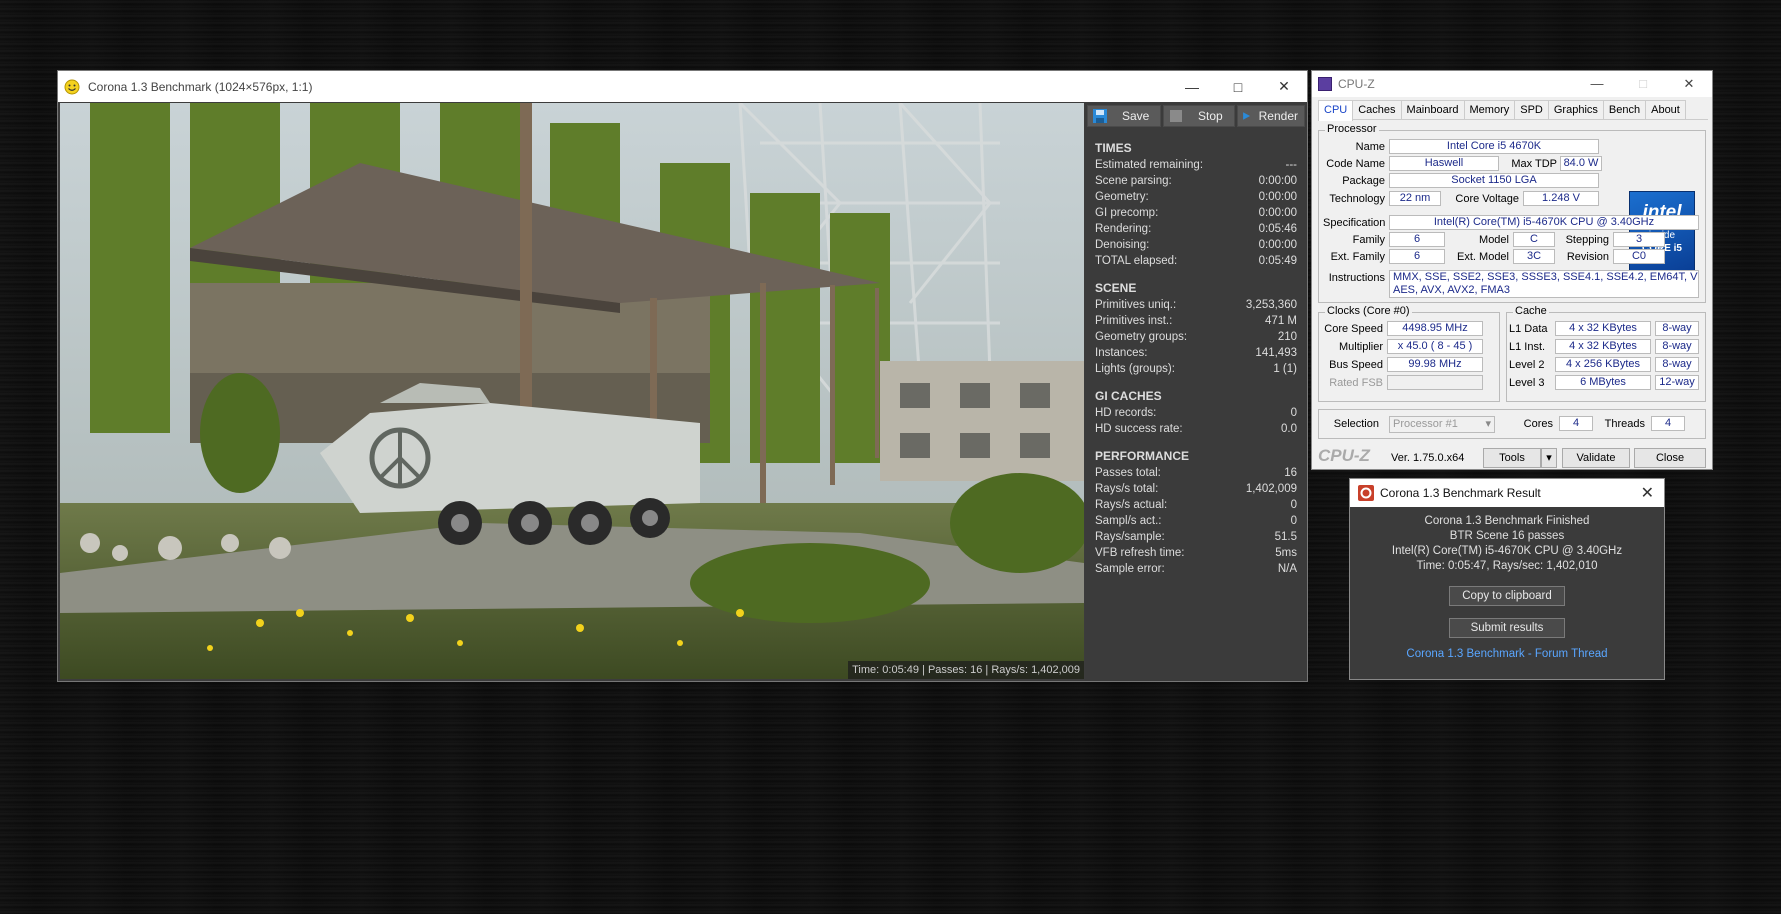  Describe the element at coordinates (1507, 654) in the screenshot. I see `forum-thread-link: Corona 1.3 Benchmark - Forum Thread` at that location.